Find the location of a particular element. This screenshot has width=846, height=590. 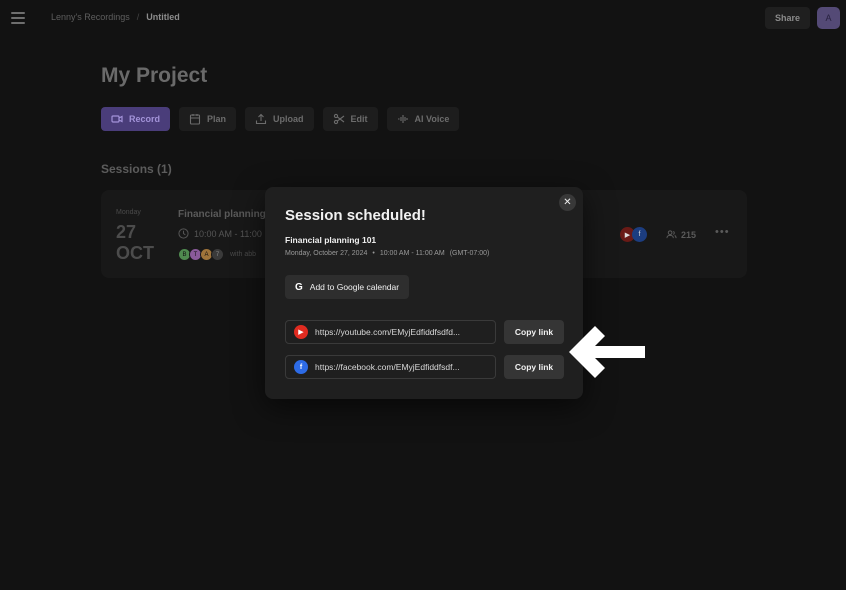

session-day: Monday is located at coordinates (128, 212).